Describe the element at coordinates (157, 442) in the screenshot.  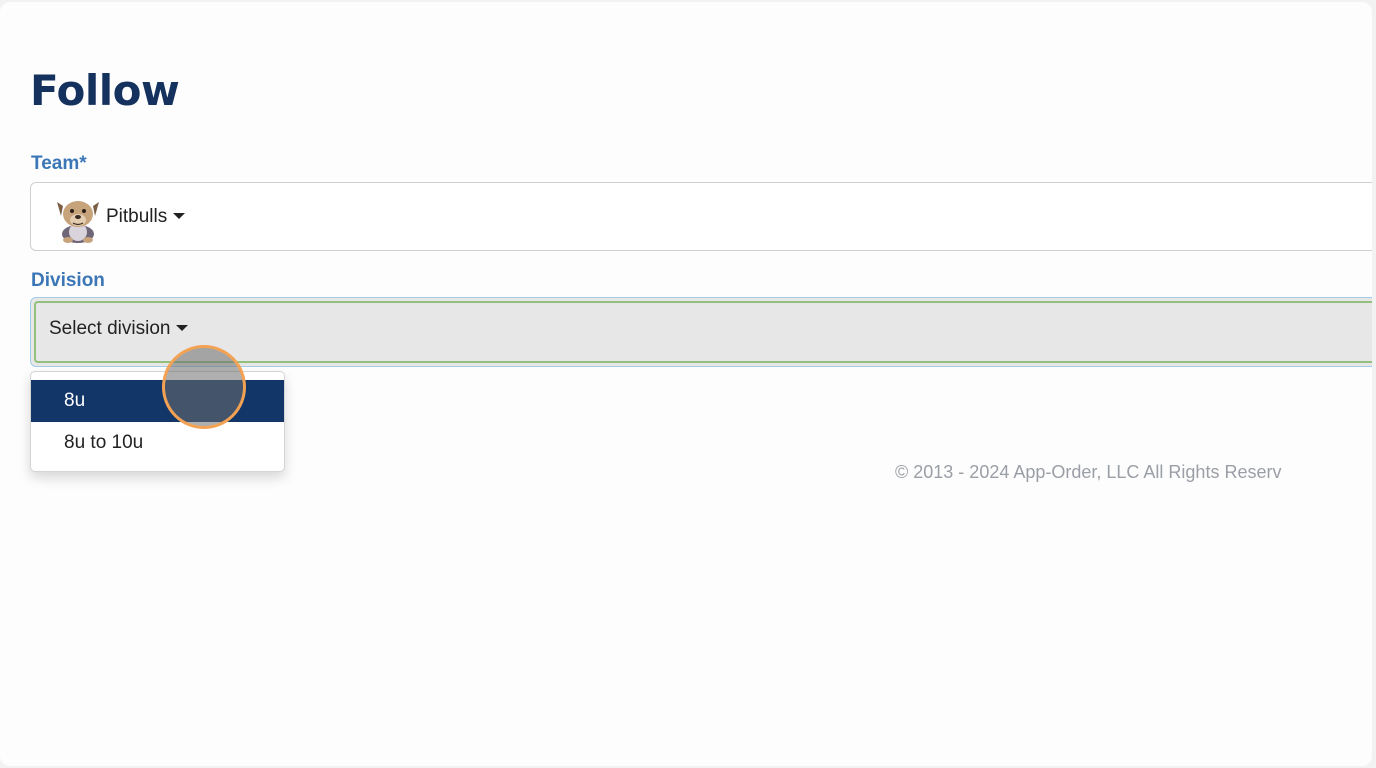
I see `division-option-8u-to-10u: 8u to 10u` at that location.